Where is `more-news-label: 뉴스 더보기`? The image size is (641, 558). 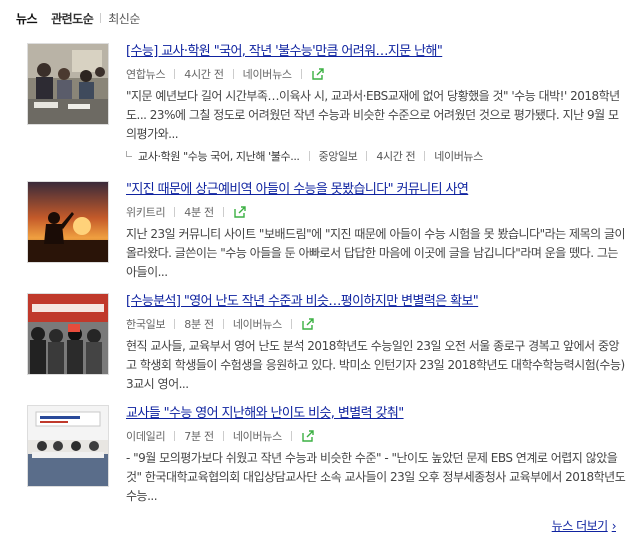 more-news-label: 뉴스 더보기 is located at coordinates (580, 526).